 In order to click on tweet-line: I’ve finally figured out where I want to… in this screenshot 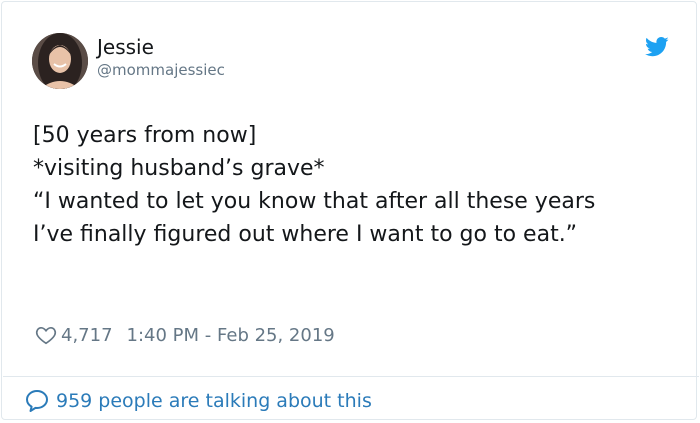, I will do `click(305, 234)`.